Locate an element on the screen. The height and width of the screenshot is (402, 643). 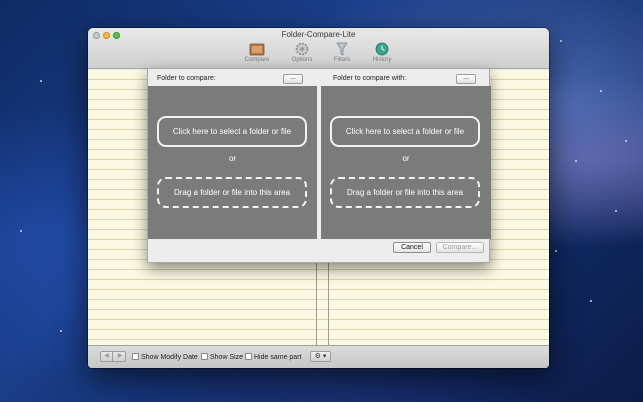
hide-same-part-label: Hide same part is located at coordinates (278, 357).